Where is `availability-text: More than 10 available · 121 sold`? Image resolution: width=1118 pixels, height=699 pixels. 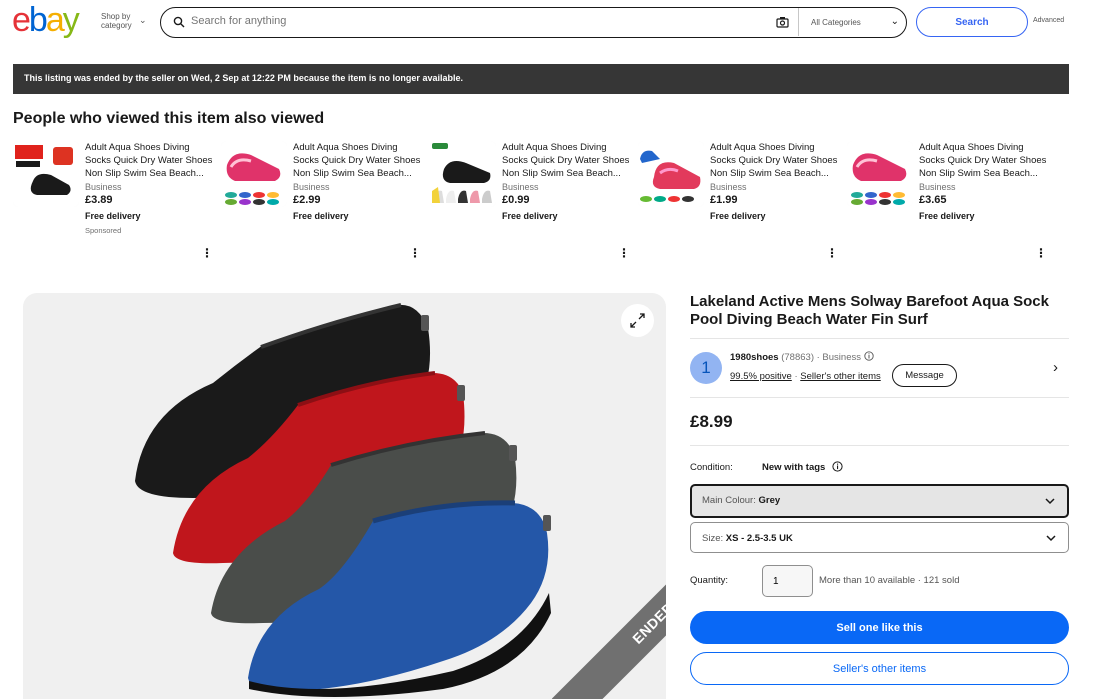
availability-text: More than 10 available · 121 sold is located at coordinates (889, 580).